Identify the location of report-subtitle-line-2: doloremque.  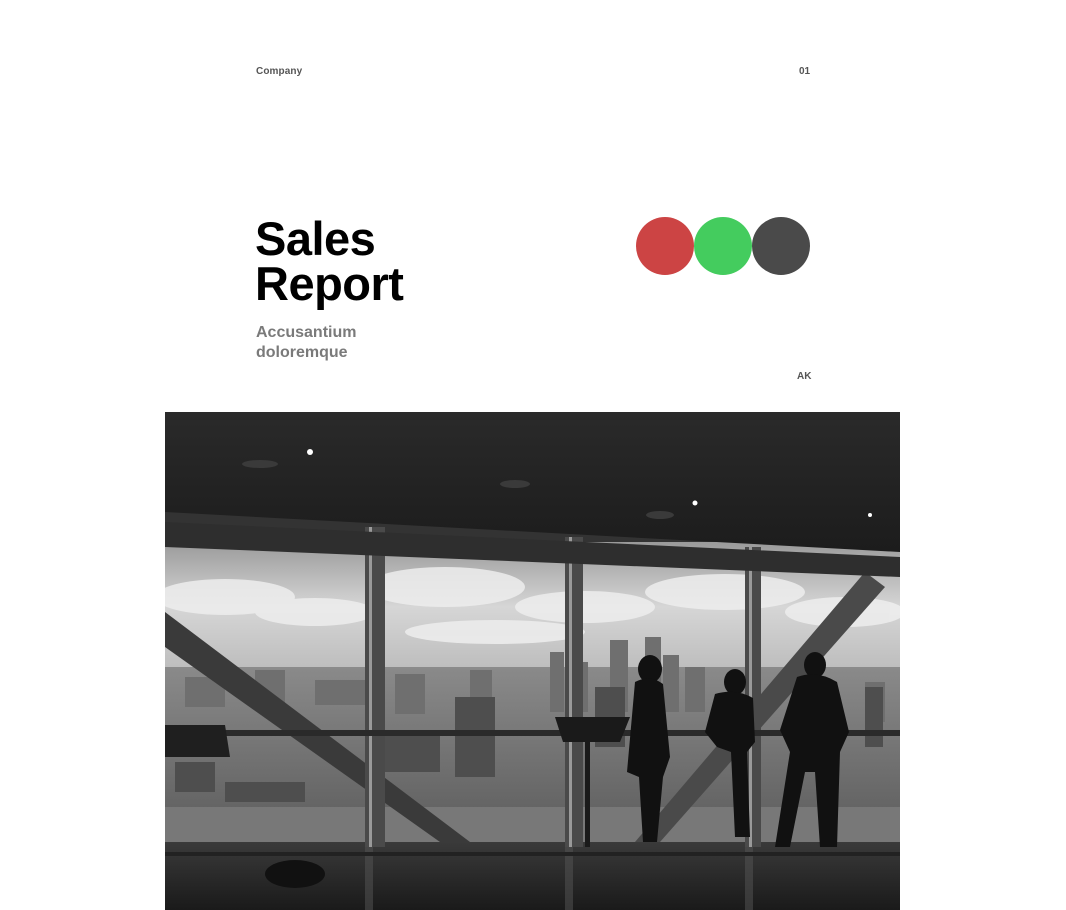
(302, 352).